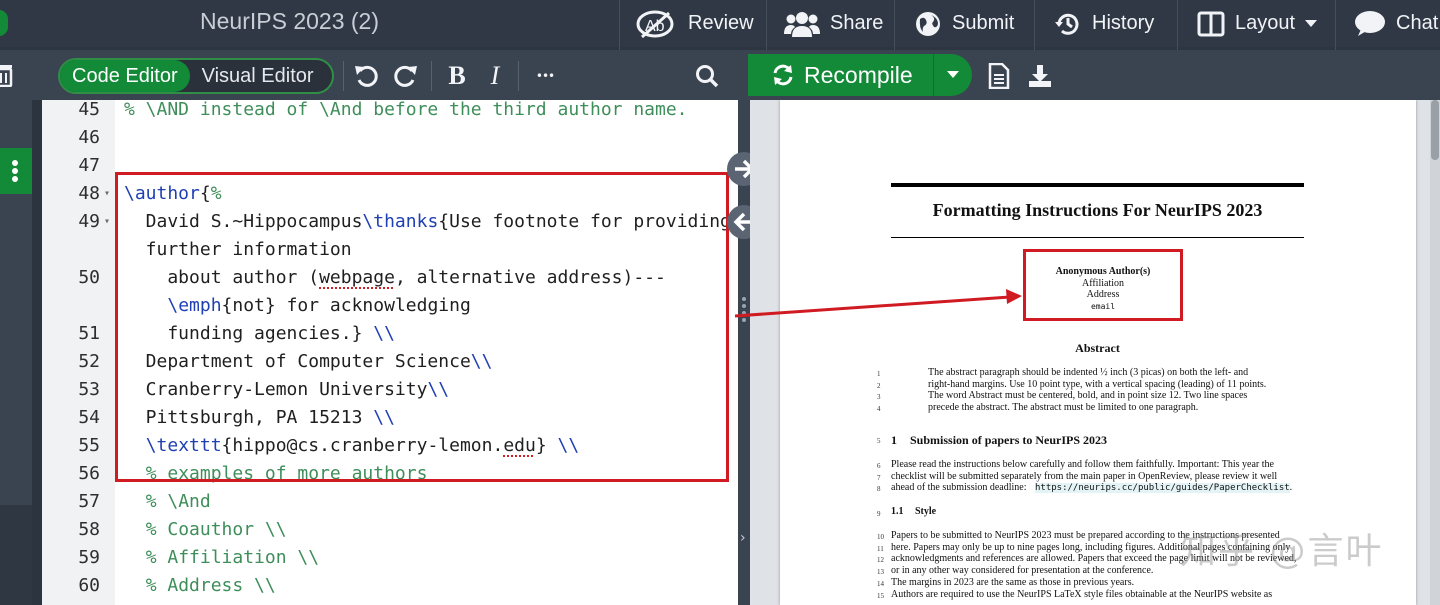 The width and height of the screenshot is (1440, 605). I want to click on search-button, so click(707, 76).